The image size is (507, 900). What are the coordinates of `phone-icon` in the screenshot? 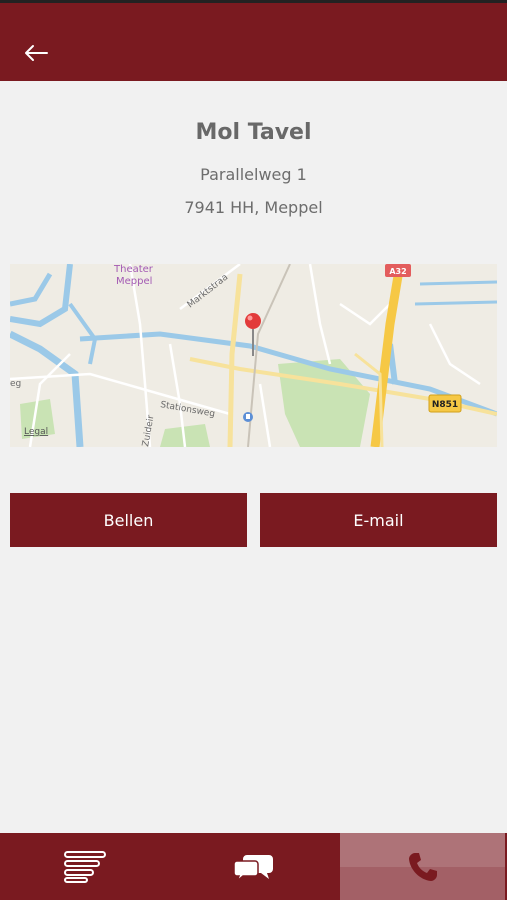 It's located at (422, 866).